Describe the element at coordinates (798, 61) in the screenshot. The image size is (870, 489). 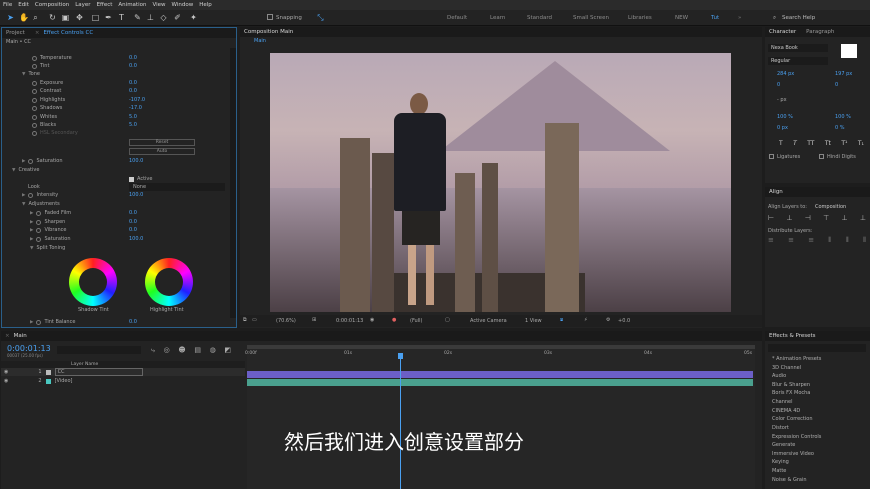
I see `font-style-dropdown: Regular` at that location.